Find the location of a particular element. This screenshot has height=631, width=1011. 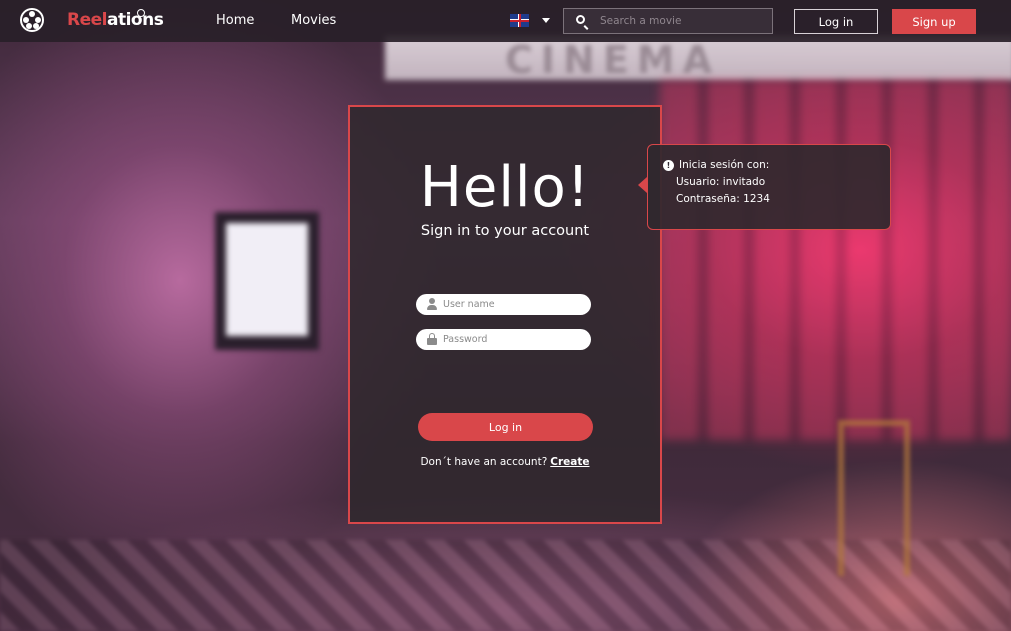

chair is located at coordinates (874, 498).